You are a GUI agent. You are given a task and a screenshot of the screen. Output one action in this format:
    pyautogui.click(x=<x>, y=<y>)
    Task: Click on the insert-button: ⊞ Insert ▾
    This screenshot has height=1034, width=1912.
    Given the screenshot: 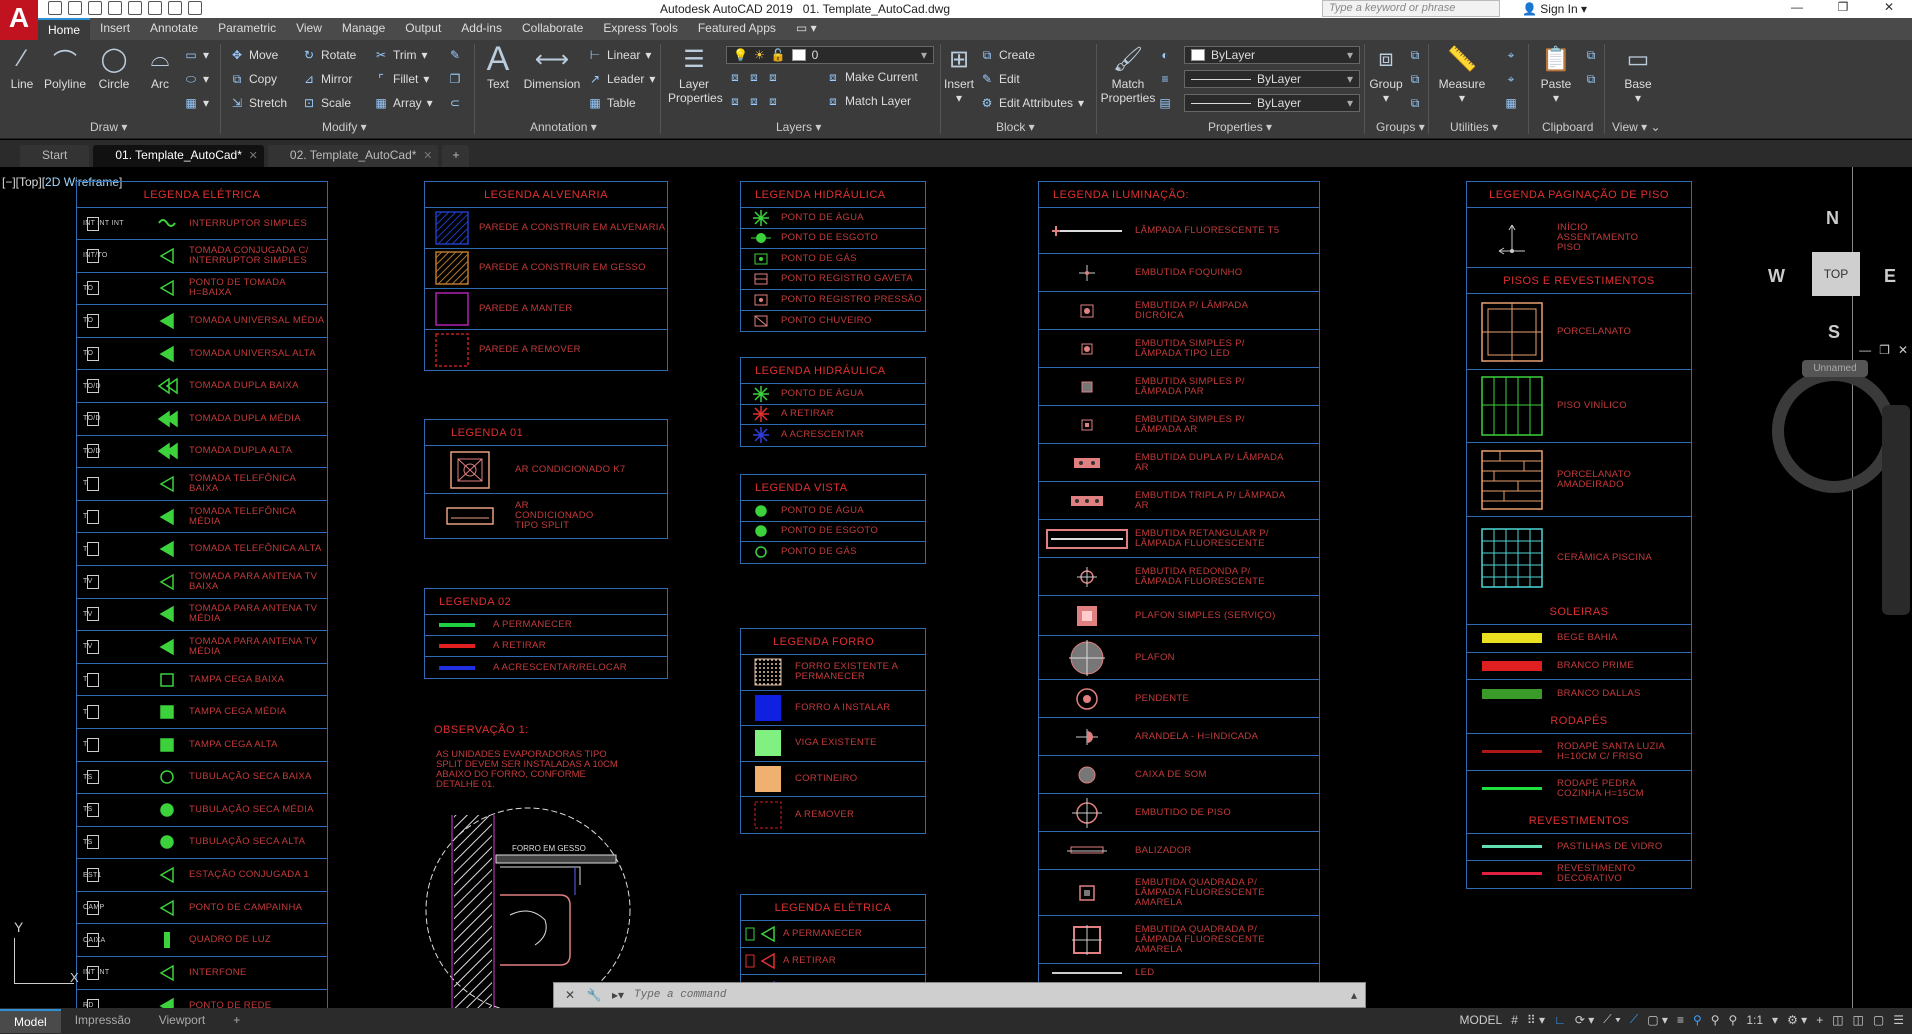 What is the action you would take?
    pyautogui.click(x=959, y=75)
    